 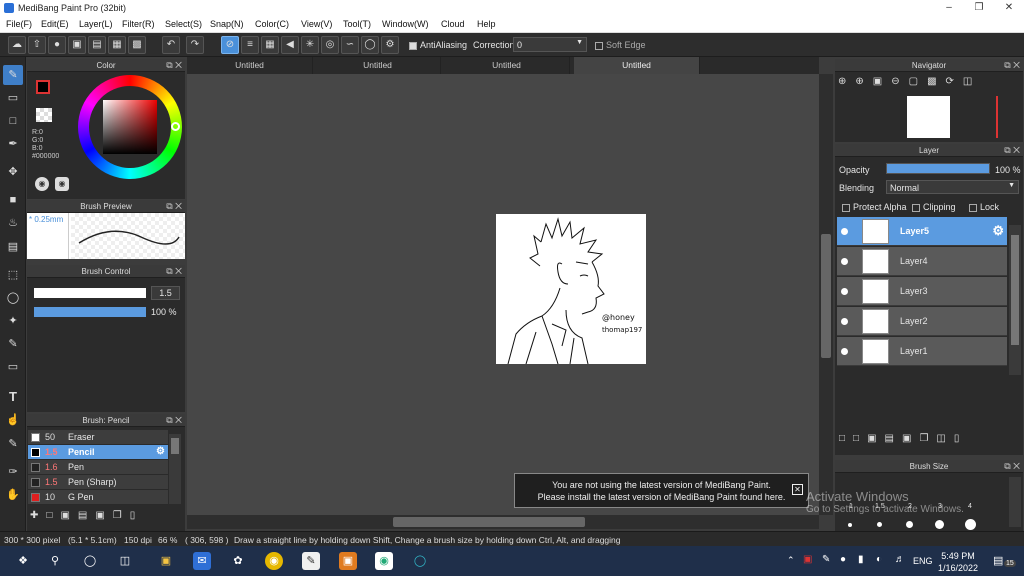 What do you see at coordinates (952, 187) in the screenshot?
I see `blending-select: Normal ▼` at bounding box center [952, 187].